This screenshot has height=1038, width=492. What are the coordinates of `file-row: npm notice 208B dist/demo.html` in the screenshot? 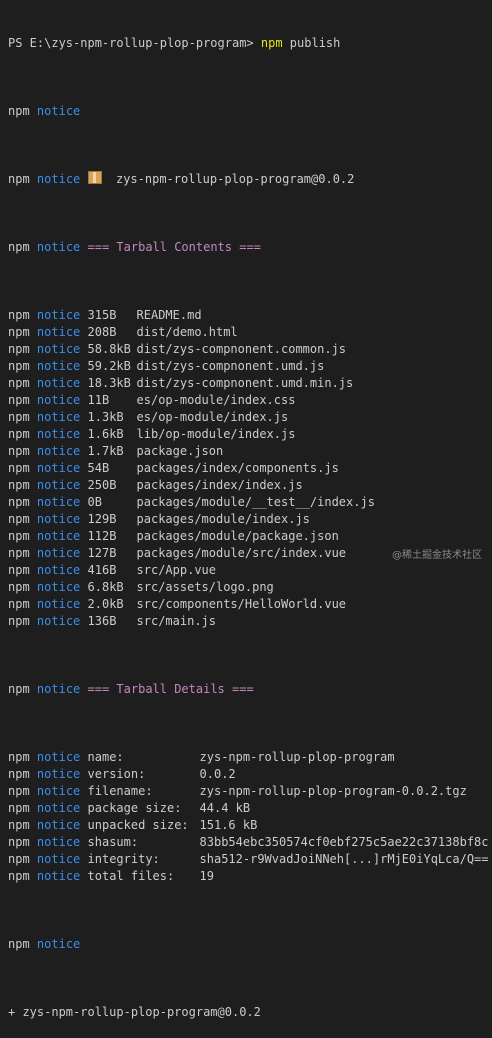 It's located at (250, 332).